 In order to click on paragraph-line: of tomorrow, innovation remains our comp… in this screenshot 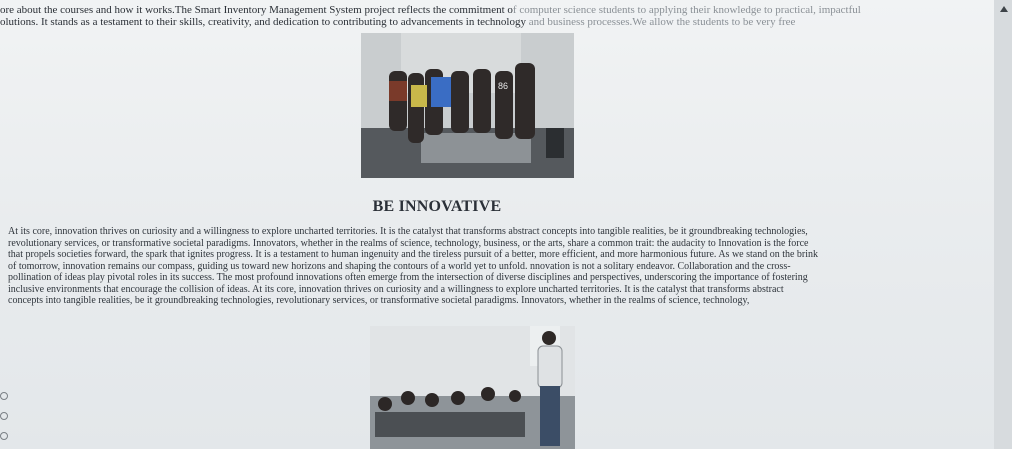, I will do `click(399, 266)`.